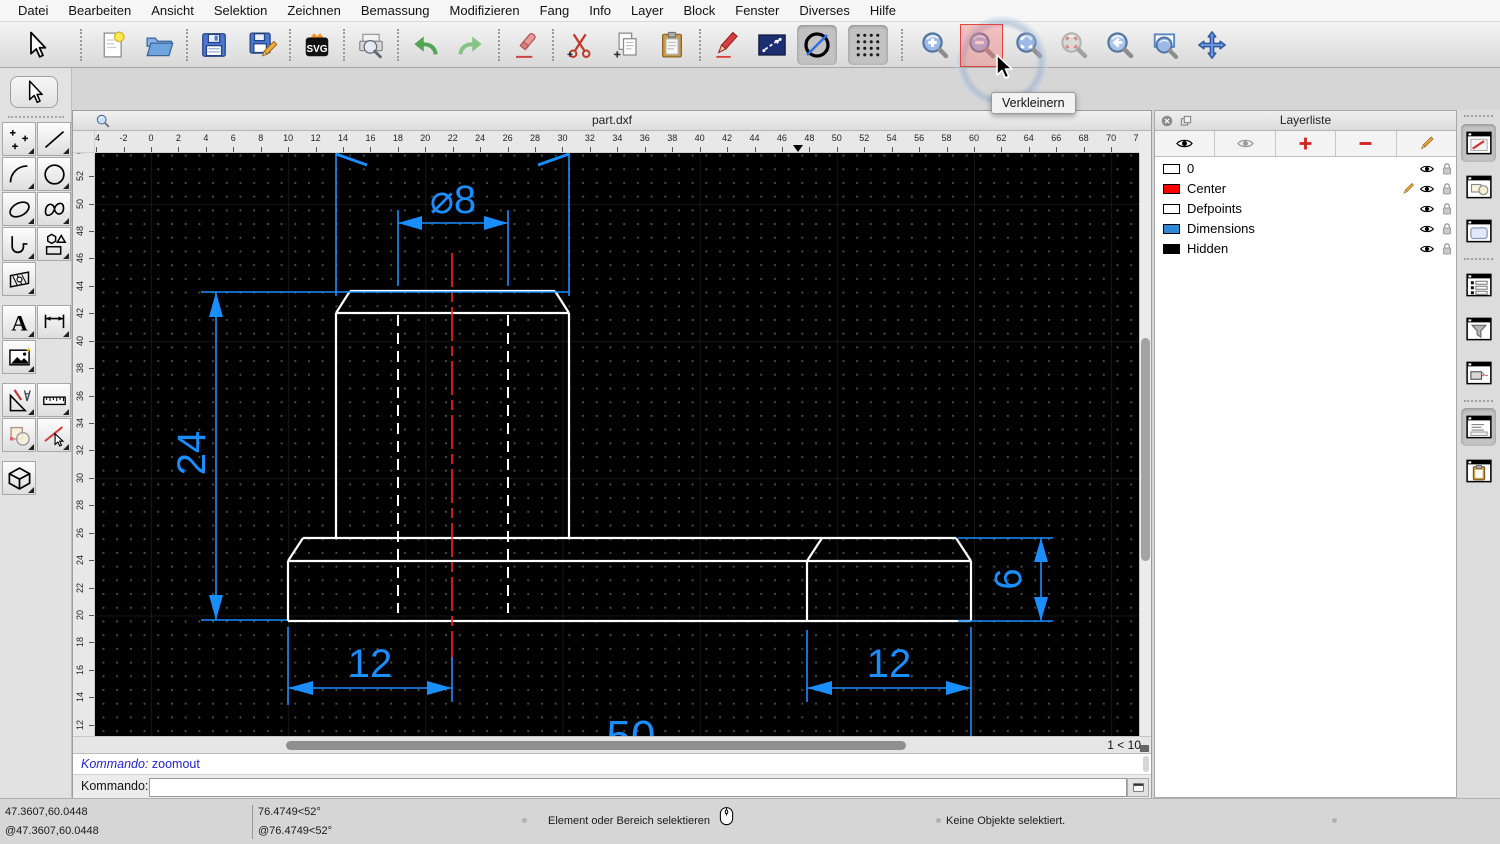 This screenshot has height=844, width=1500. Describe the element at coordinates (1305, 249) in the screenshot. I see `layer-row-hidden: Hidden` at that location.